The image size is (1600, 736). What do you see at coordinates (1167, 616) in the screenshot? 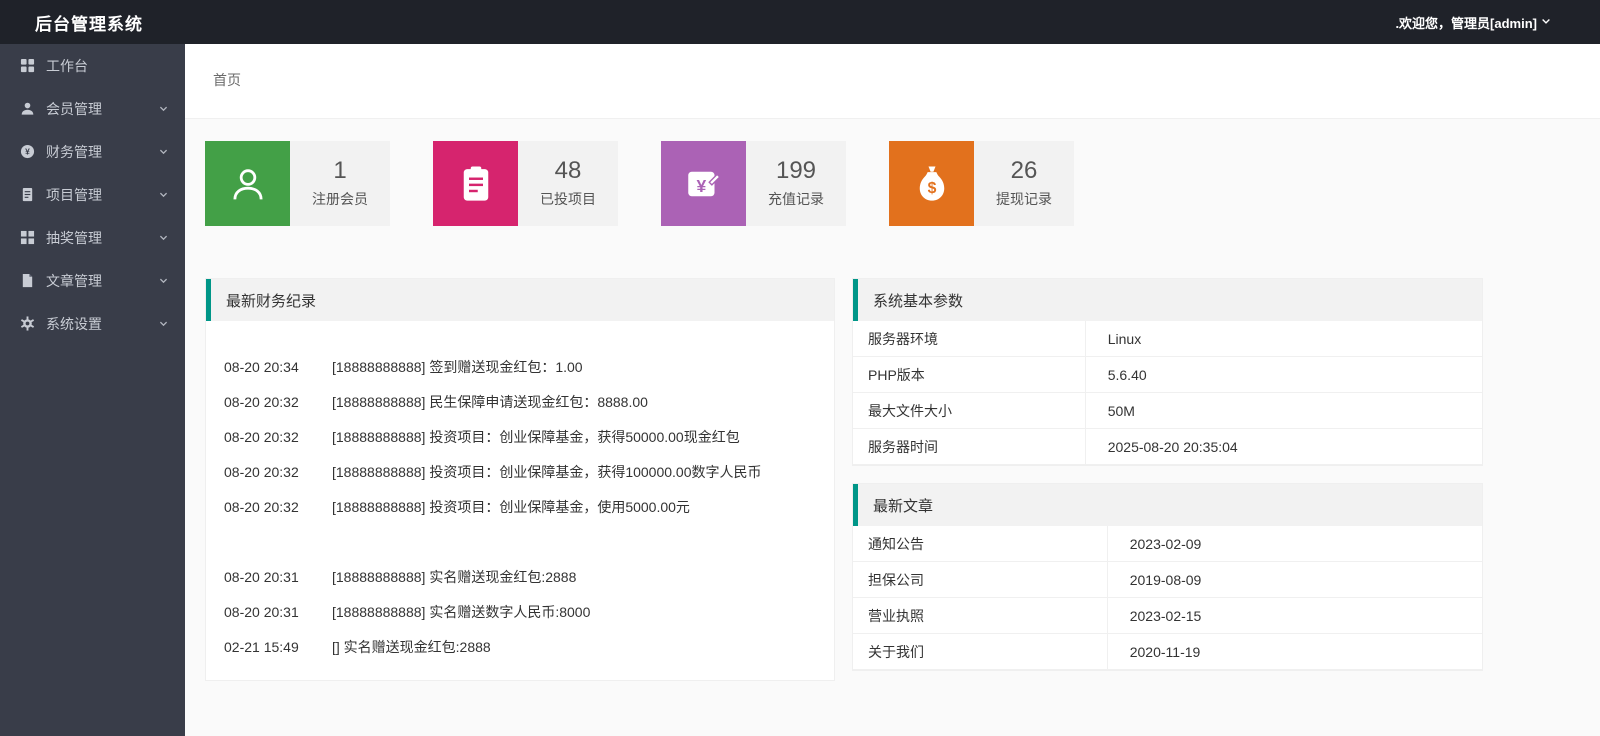
I see `table-row: 营业执照 2023-02-15` at bounding box center [1167, 616].